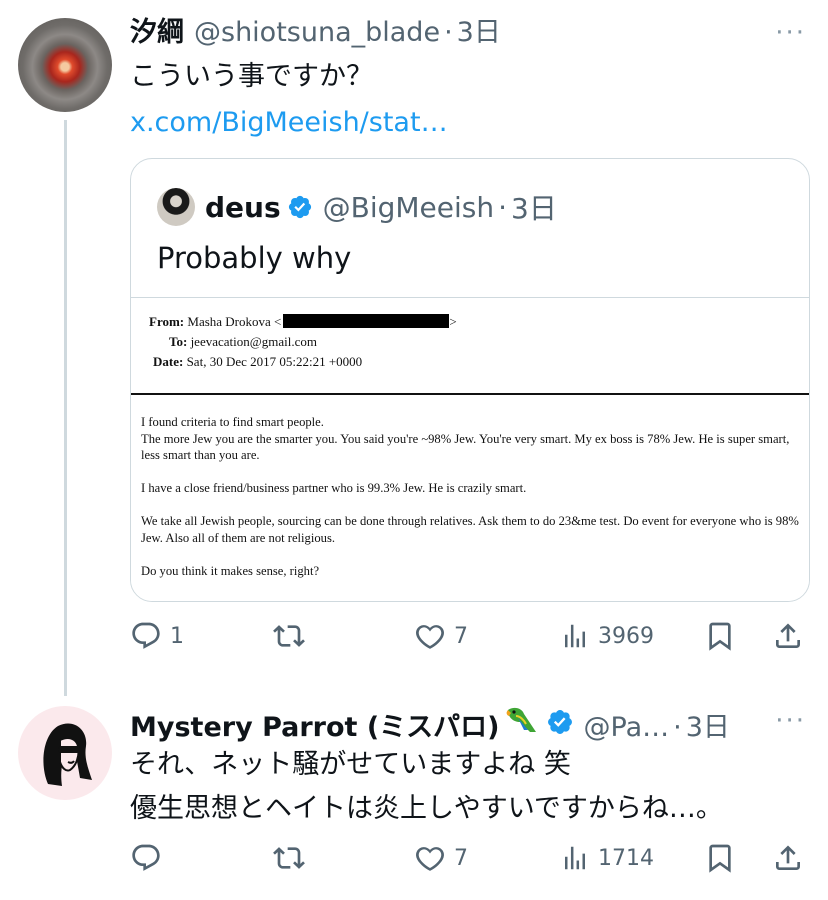 The image size is (828, 900). What do you see at coordinates (350, 764) in the screenshot?
I see `tweet-text-line: それ、ネット騒がせていますよね 笑` at bounding box center [350, 764].